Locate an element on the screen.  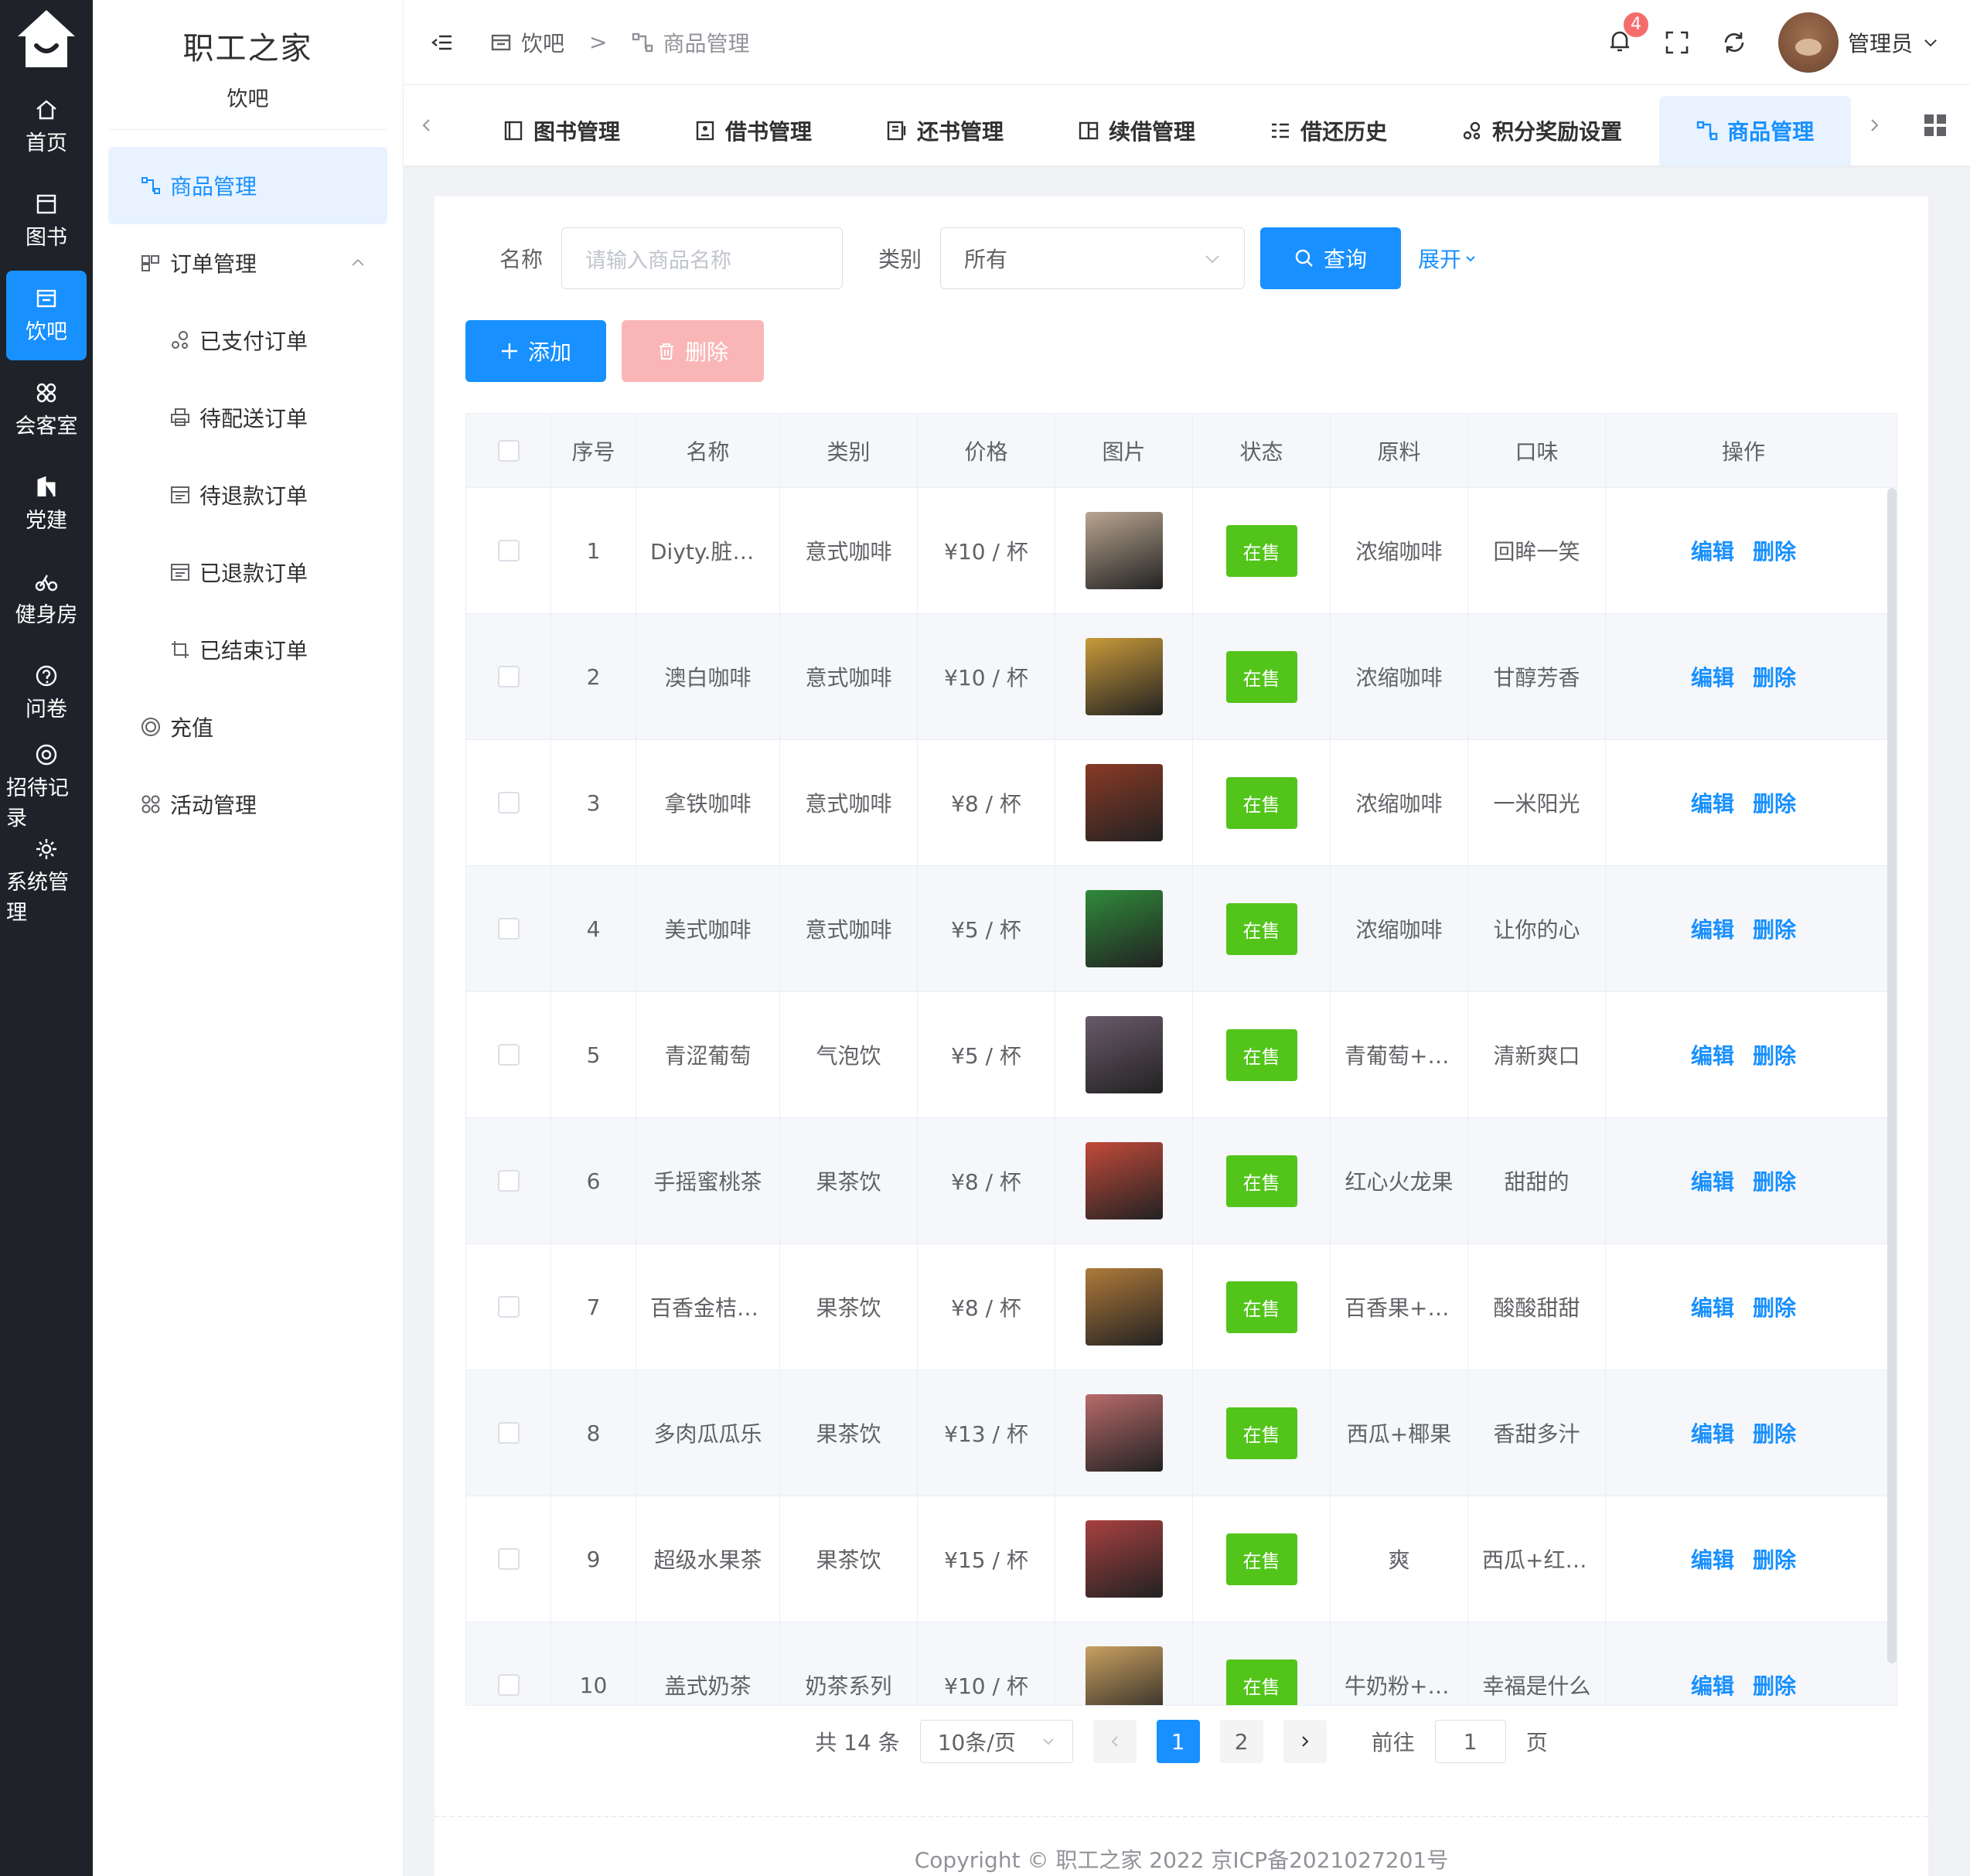
select-all-checkbox is located at coordinates (508, 451).